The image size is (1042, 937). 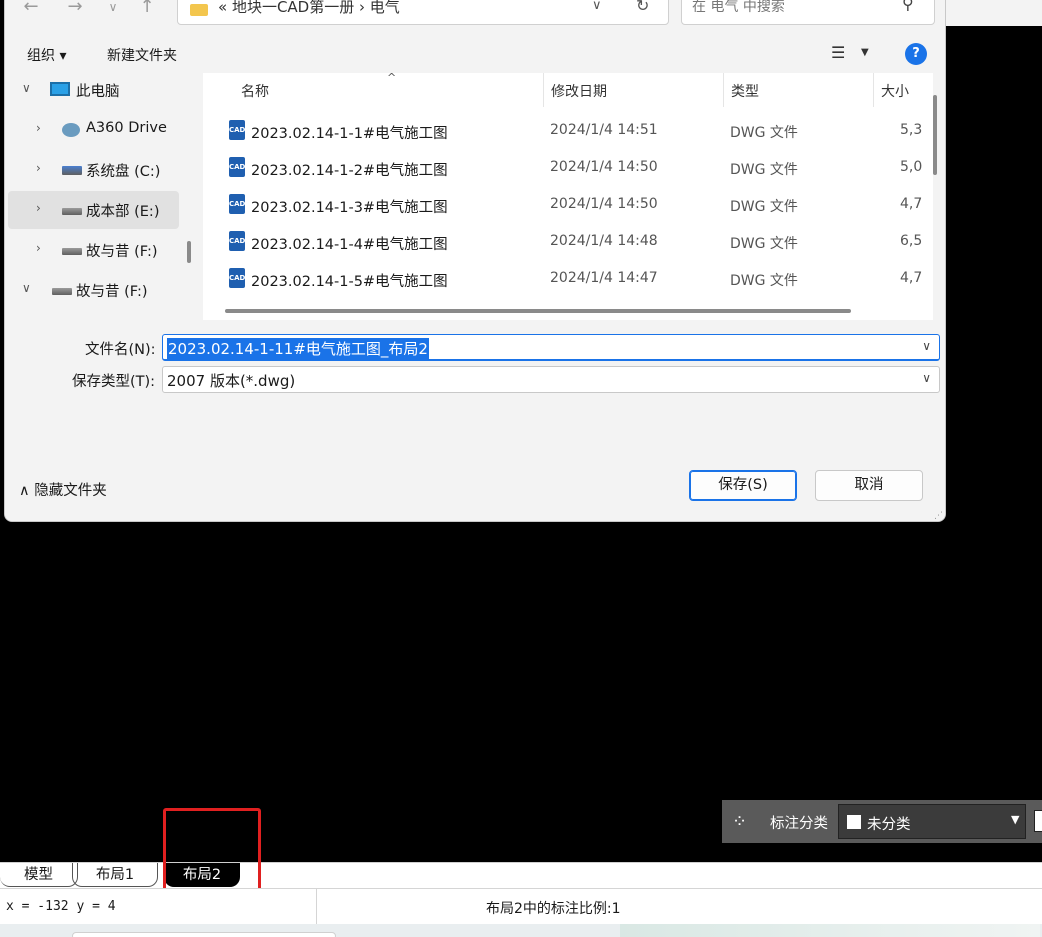 I want to click on search-input: 在 电气 中搜索 ⚲, so click(x=808, y=12).